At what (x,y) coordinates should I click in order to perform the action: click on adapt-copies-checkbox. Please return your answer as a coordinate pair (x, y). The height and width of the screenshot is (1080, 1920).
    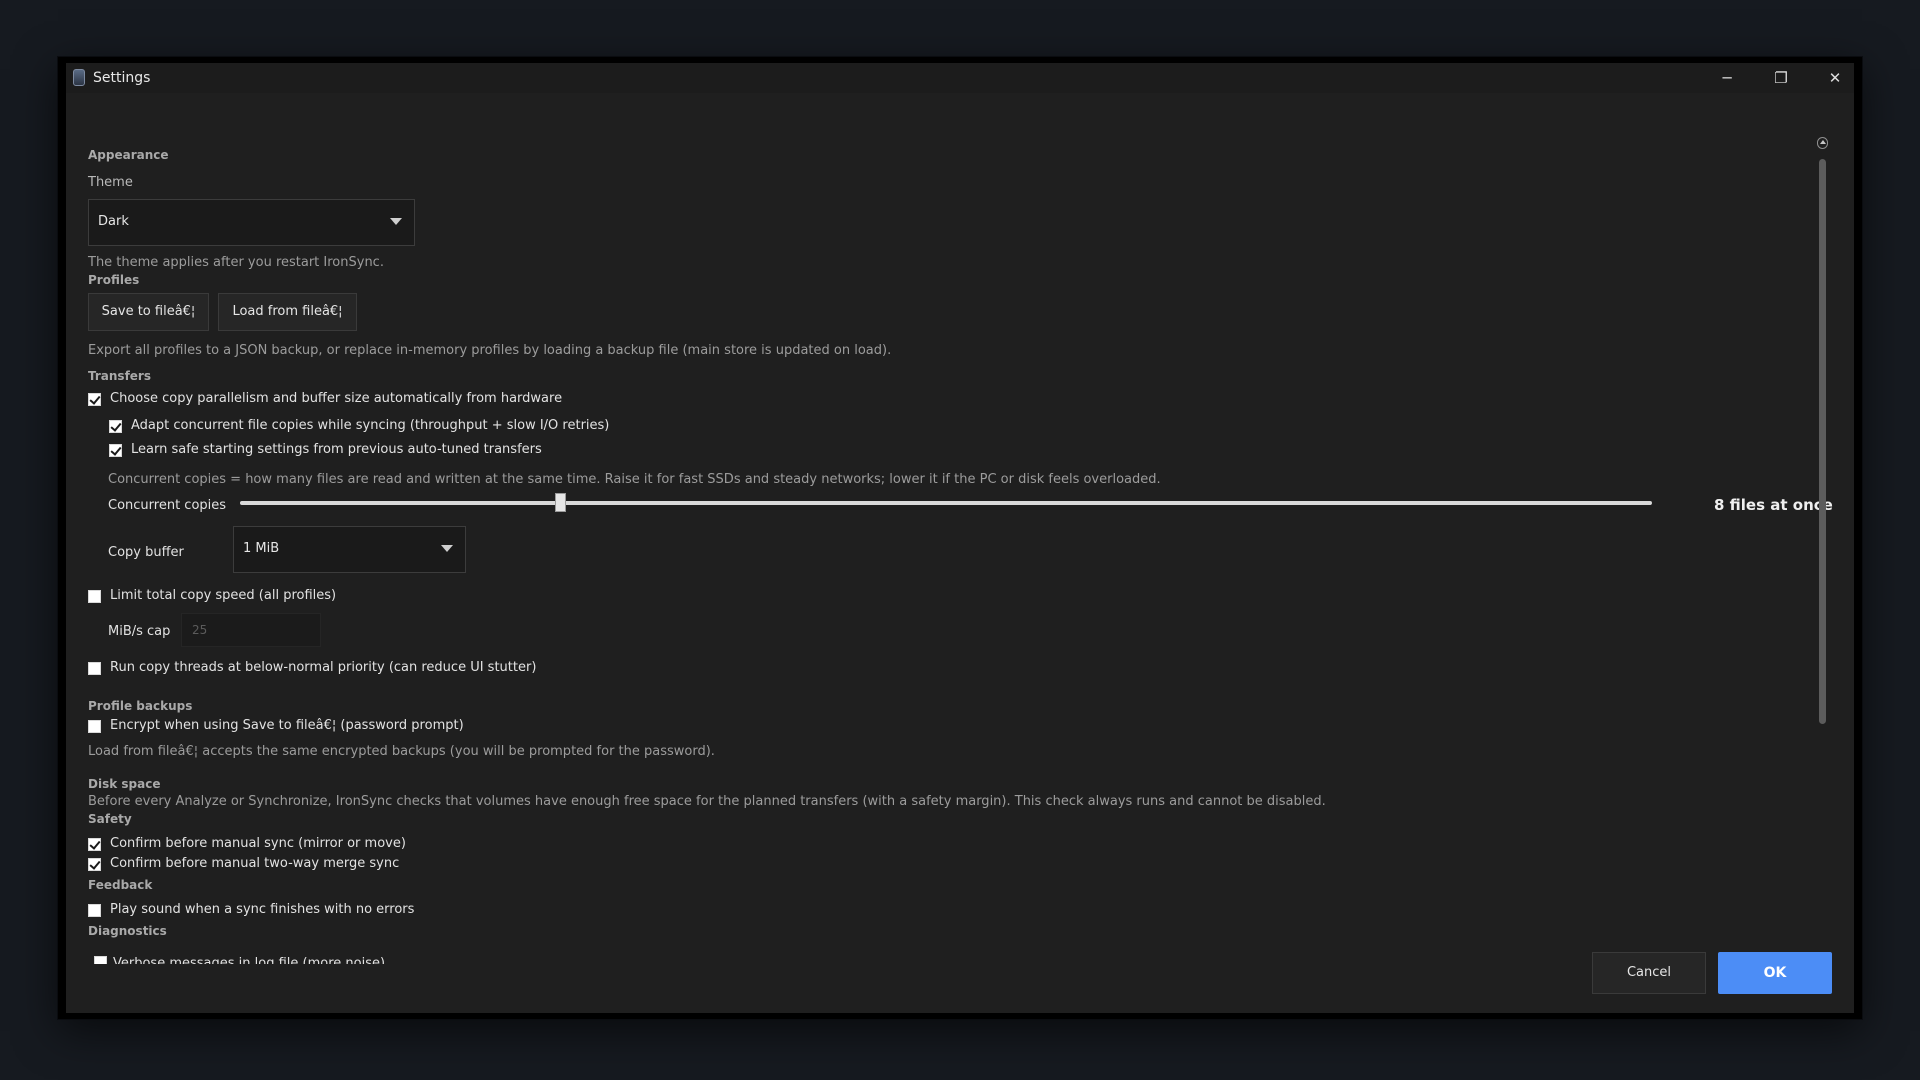
    Looking at the image, I should click on (115, 426).